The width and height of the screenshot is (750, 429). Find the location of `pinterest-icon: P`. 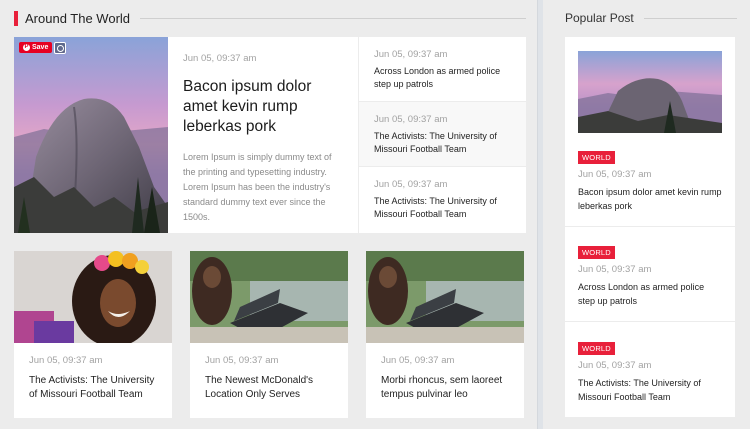

pinterest-icon: P is located at coordinates (26, 47).